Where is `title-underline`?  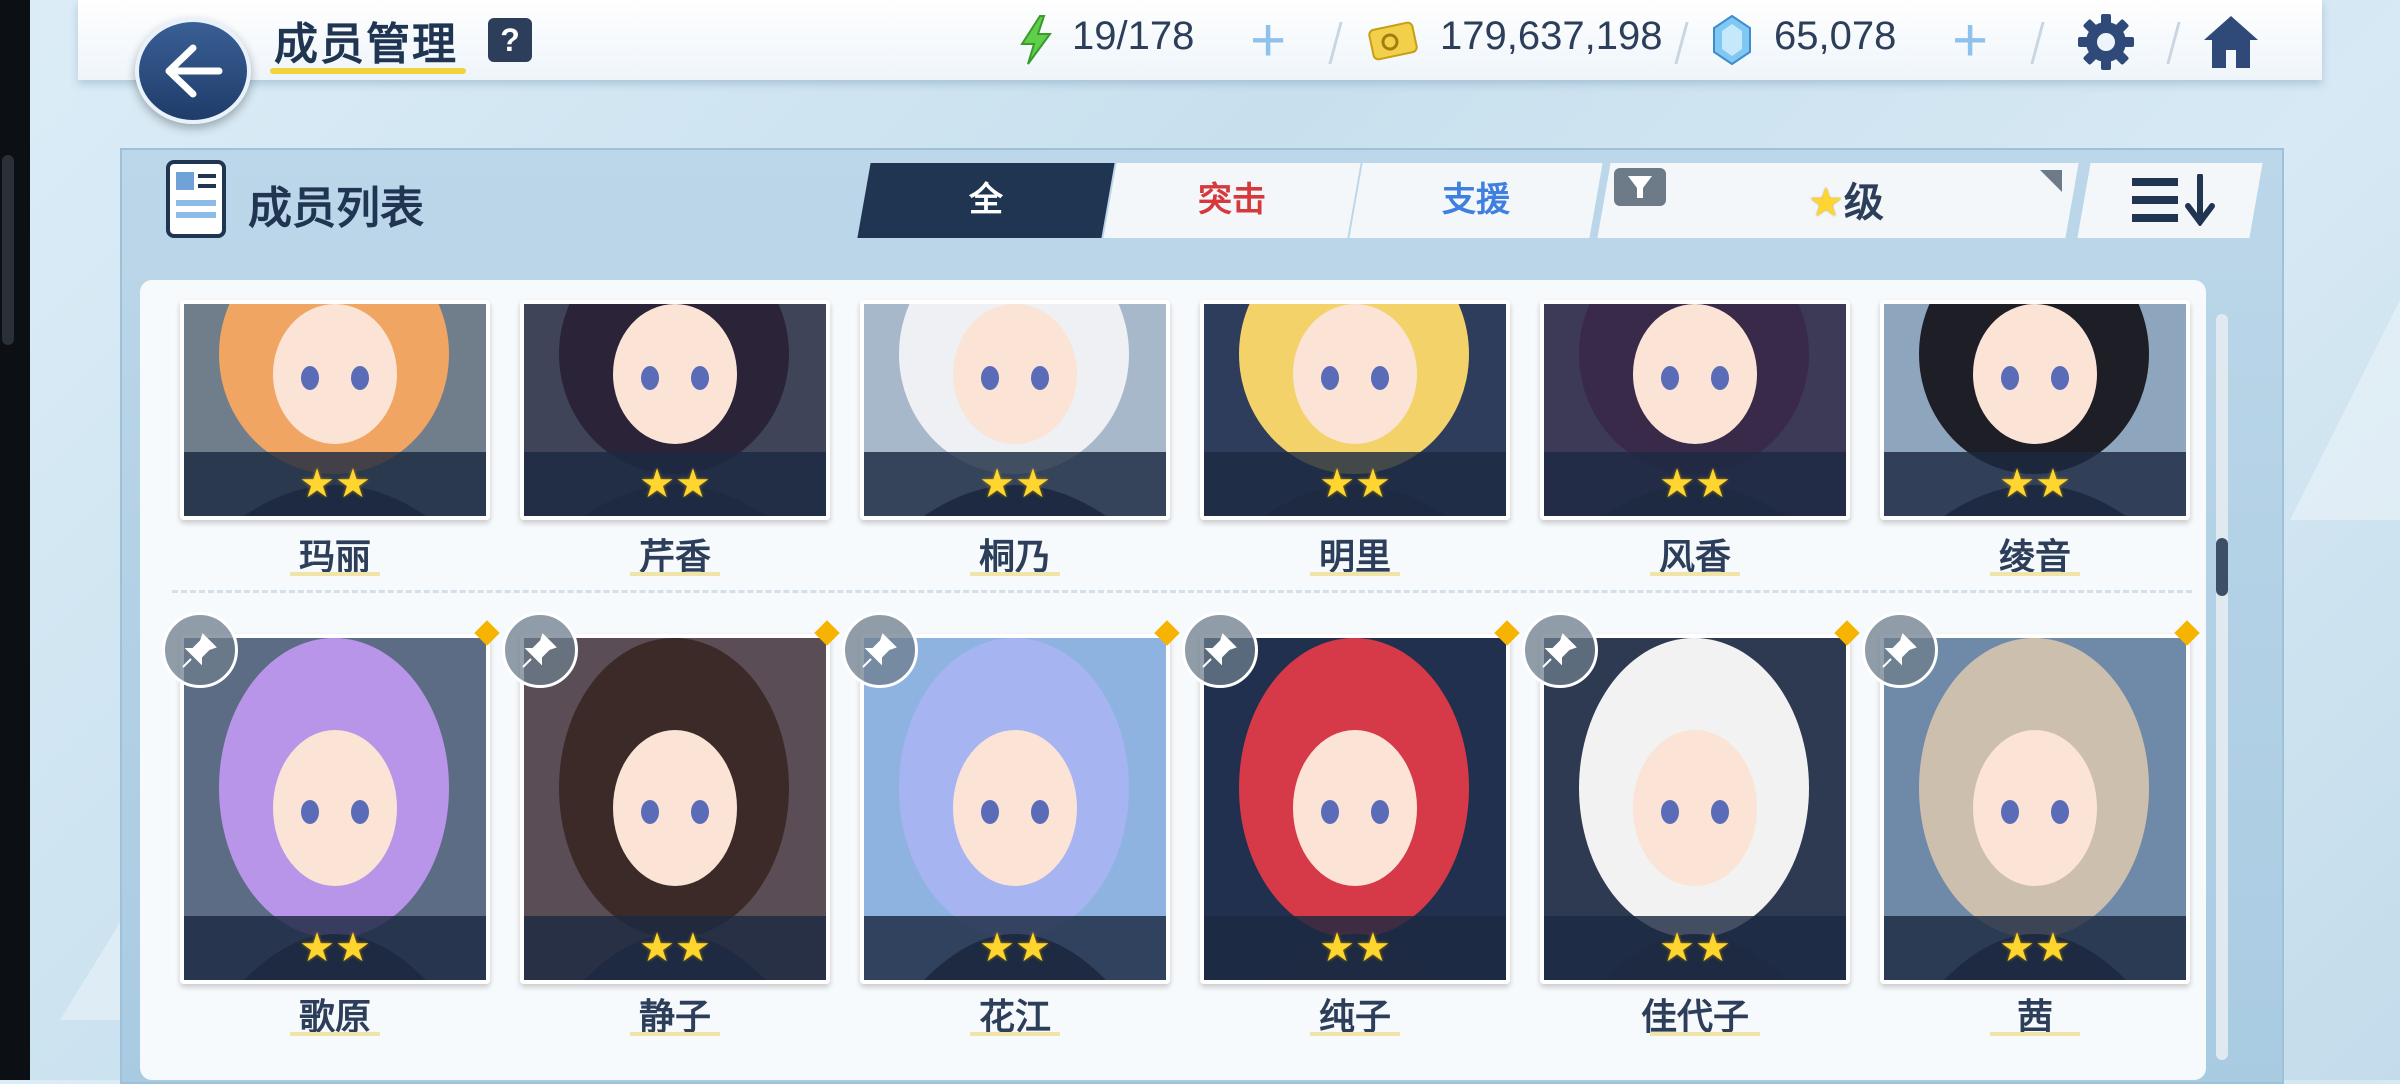
title-underline is located at coordinates (368, 71).